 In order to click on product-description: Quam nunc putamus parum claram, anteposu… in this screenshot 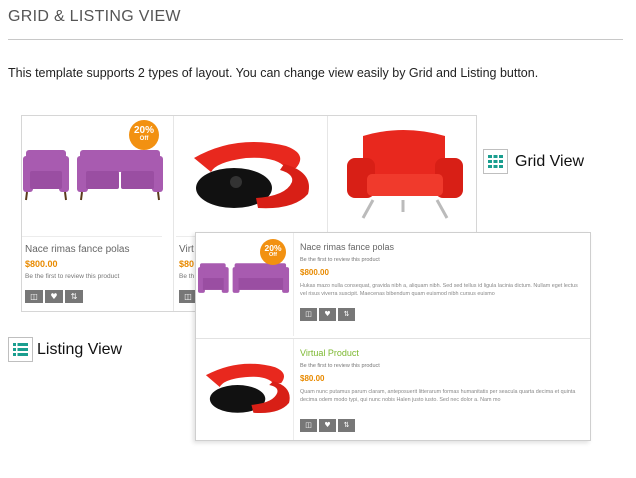, I will do `click(438, 396)`.